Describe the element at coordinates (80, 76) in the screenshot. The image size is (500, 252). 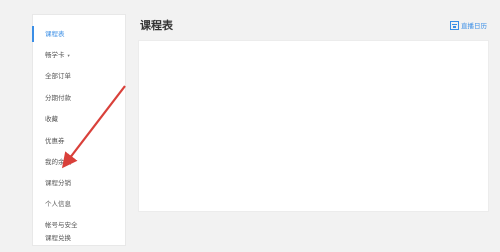
I see `sidebar-item-all-orders: 全部订单` at that location.